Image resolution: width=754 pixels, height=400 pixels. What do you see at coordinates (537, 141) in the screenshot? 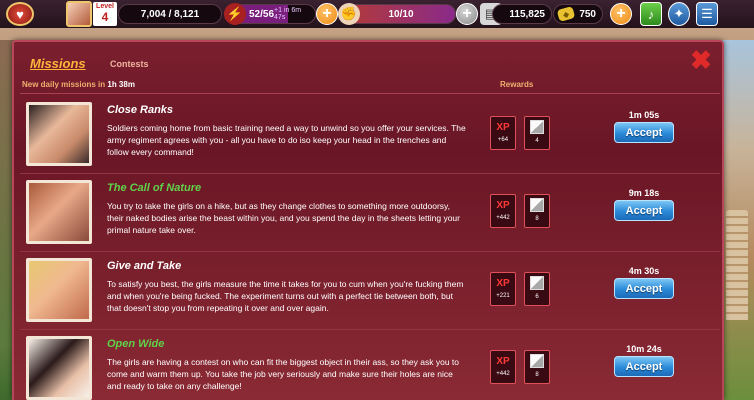
I see `item-reward-count: 4` at bounding box center [537, 141].